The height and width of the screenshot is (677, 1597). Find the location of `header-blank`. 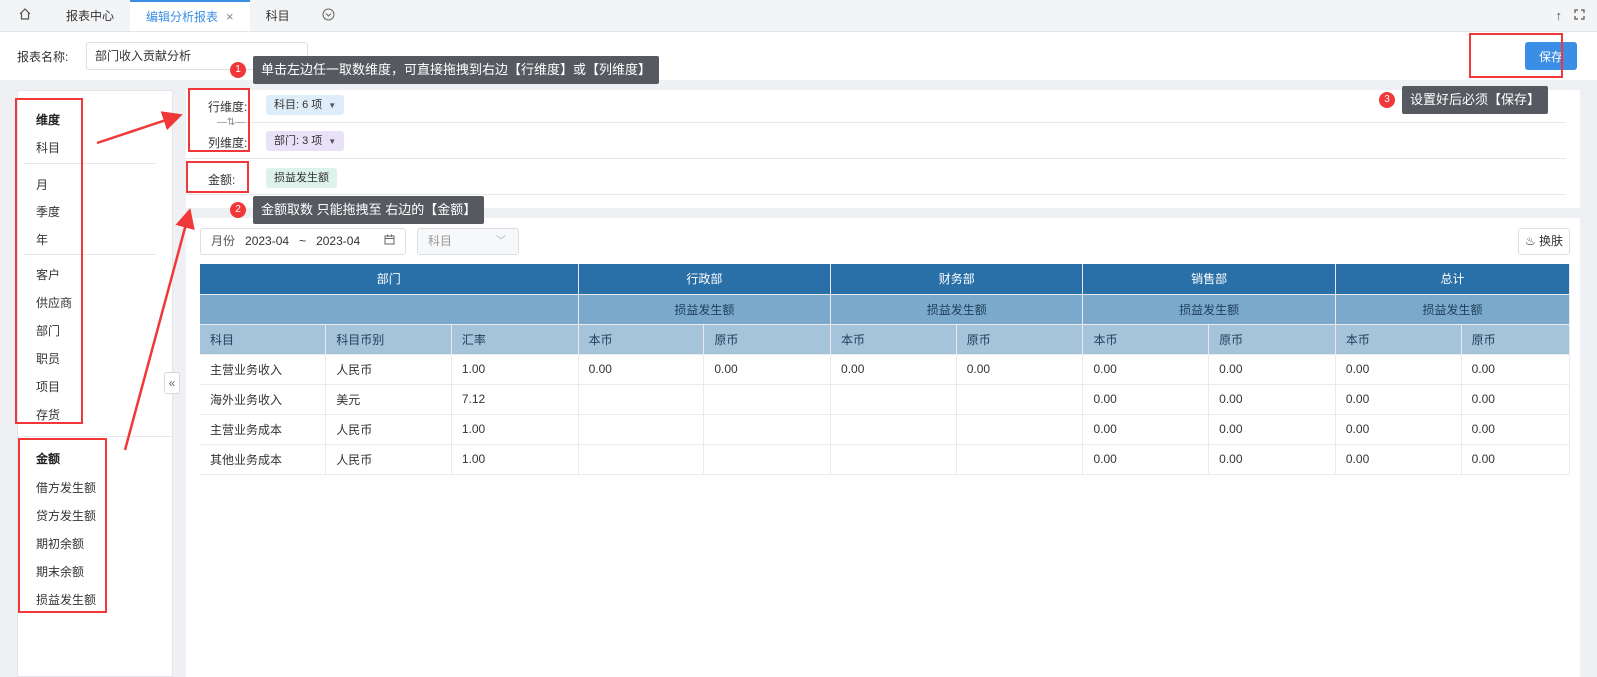

header-blank is located at coordinates (389, 309).